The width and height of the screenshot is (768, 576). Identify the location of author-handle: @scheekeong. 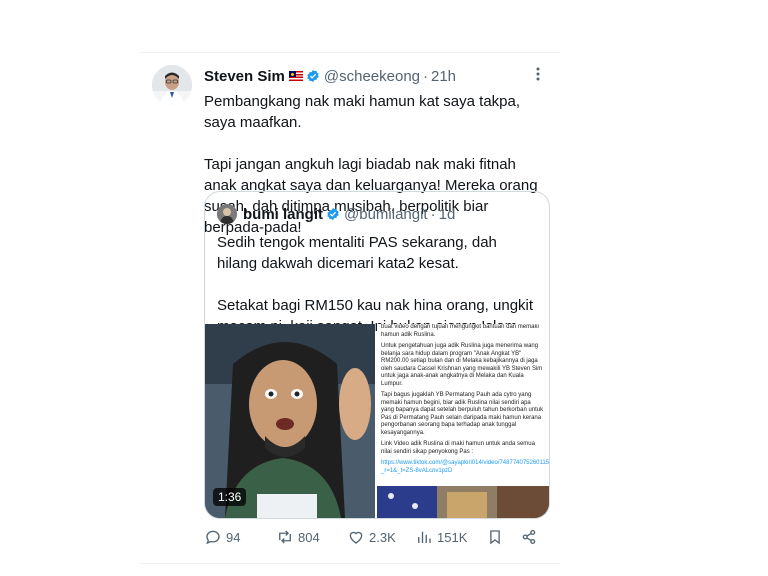
(372, 76).